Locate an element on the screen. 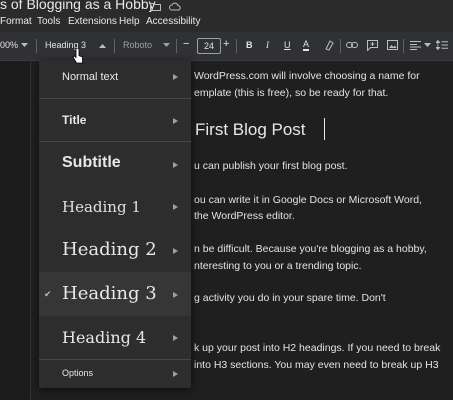 This screenshot has width=453, height=400. menu-item-label: Subtitle is located at coordinates (91, 162).